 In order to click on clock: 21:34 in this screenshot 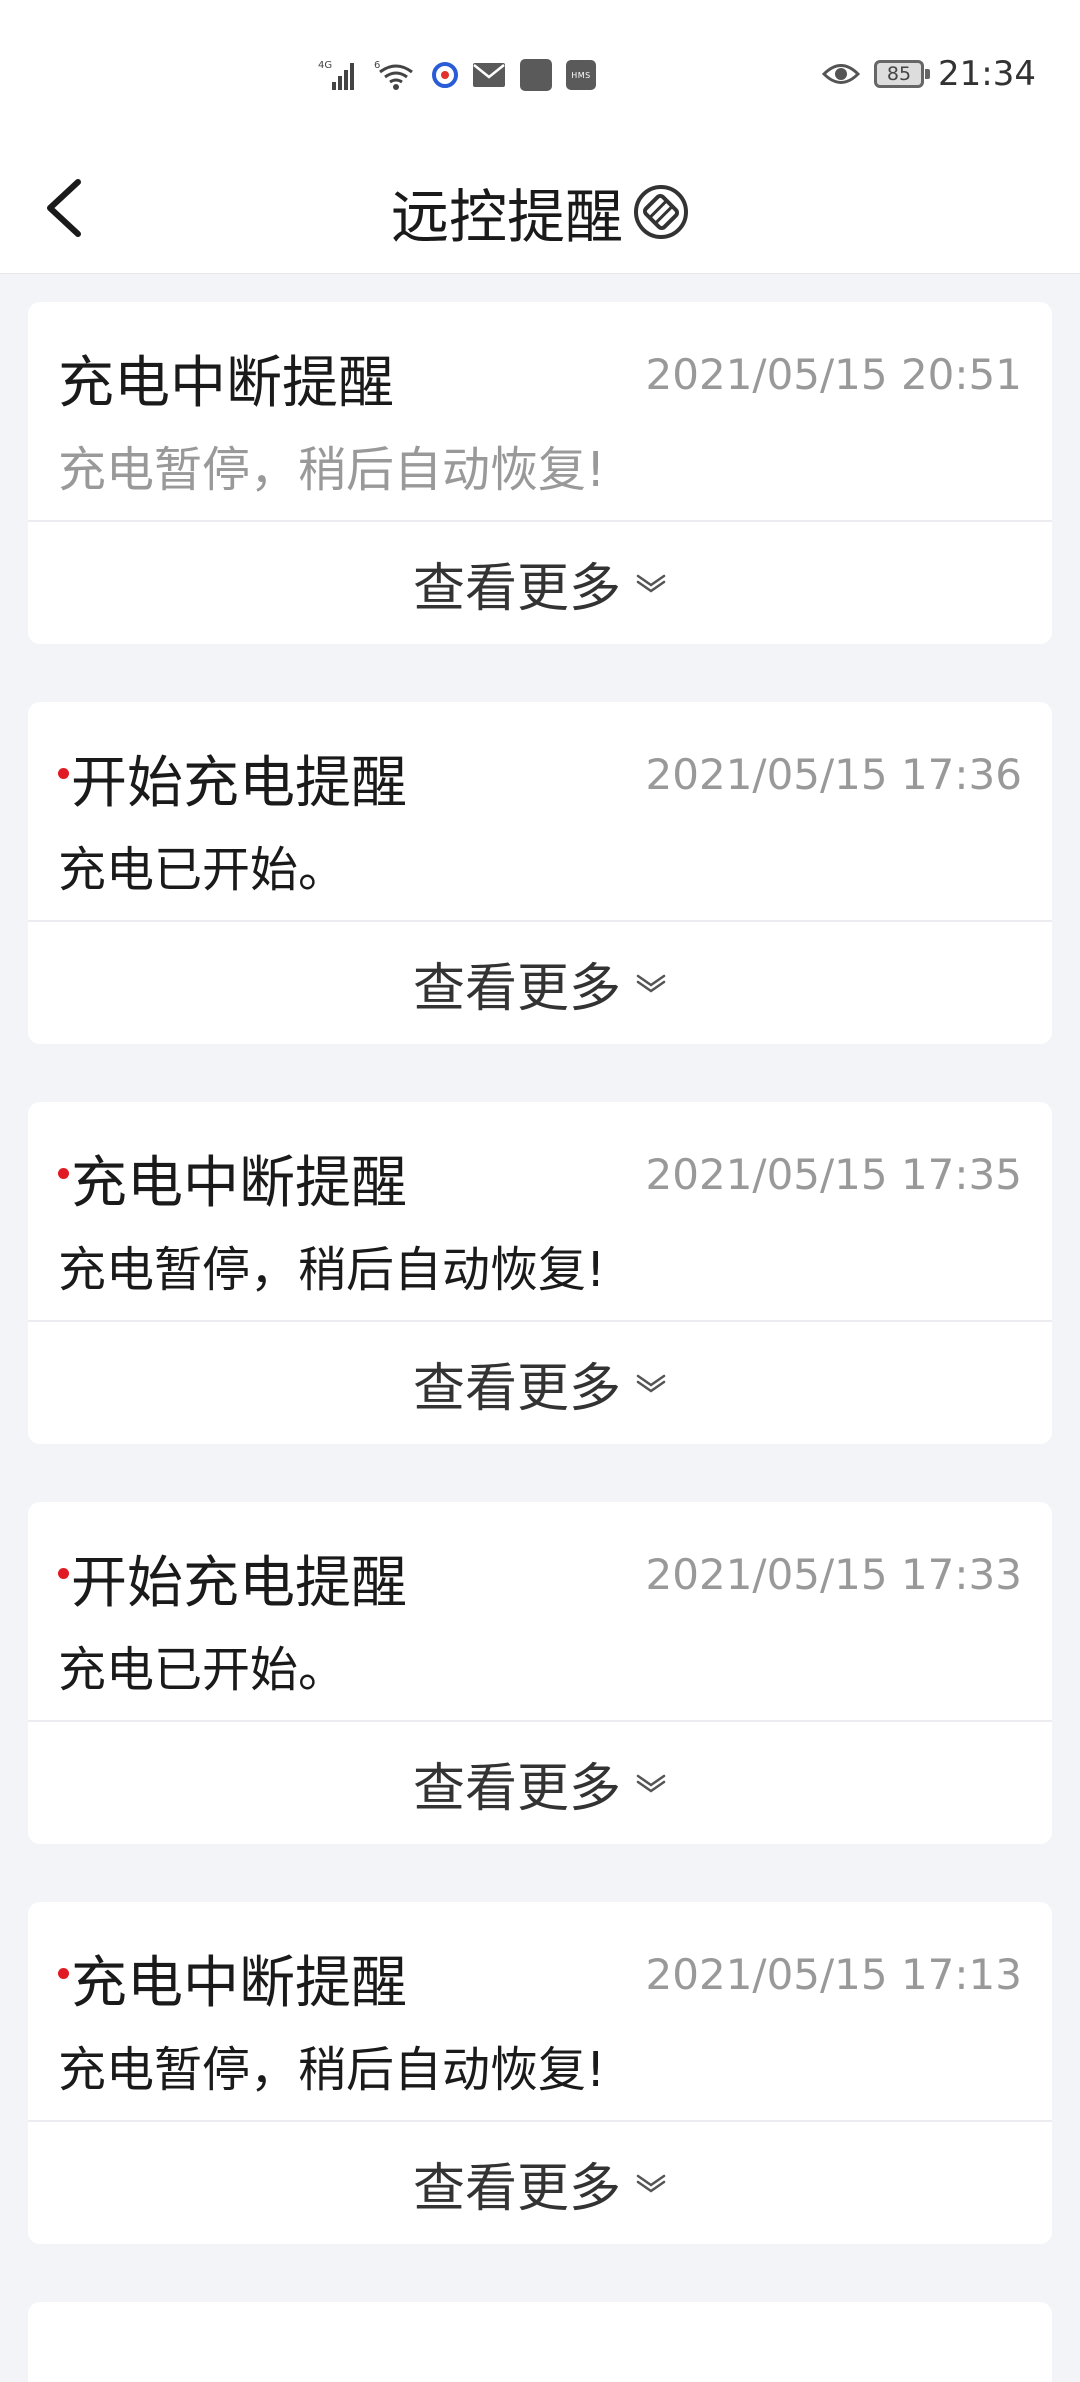, I will do `click(987, 74)`.